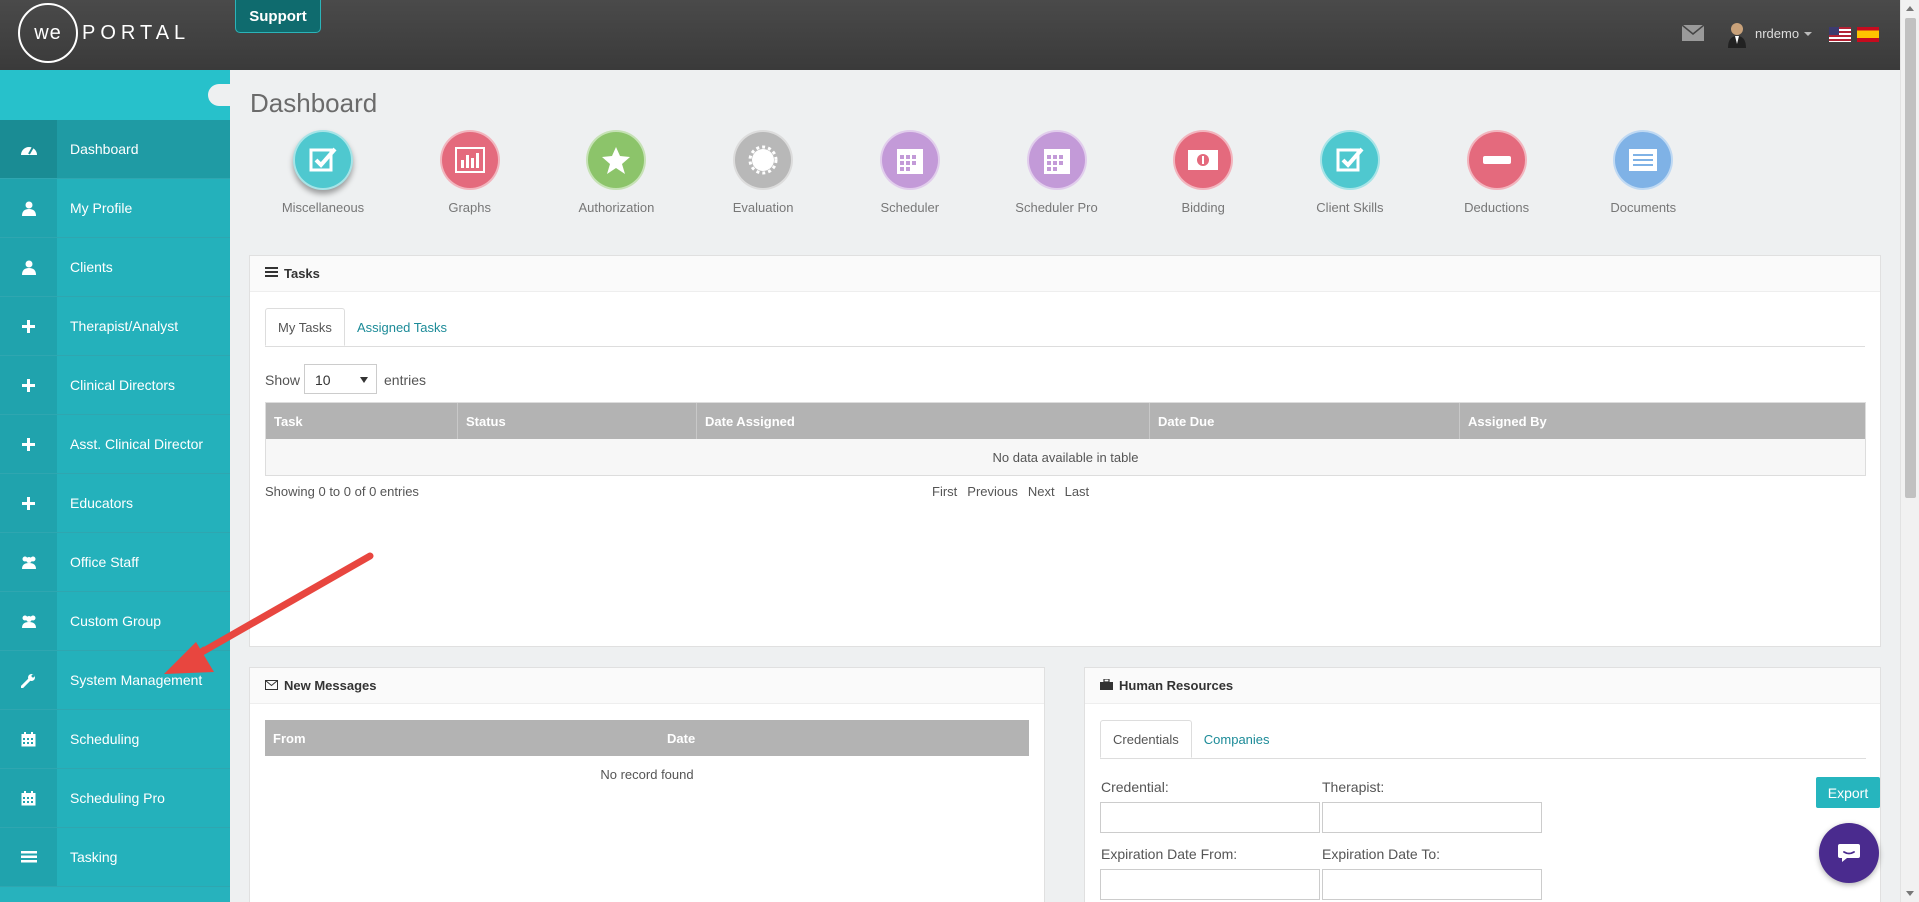 The width and height of the screenshot is (1919, 902). Describe the element at coordinates (104, 33) in the screenshot. I see `weportal-logo: we PORTAL` at that location.